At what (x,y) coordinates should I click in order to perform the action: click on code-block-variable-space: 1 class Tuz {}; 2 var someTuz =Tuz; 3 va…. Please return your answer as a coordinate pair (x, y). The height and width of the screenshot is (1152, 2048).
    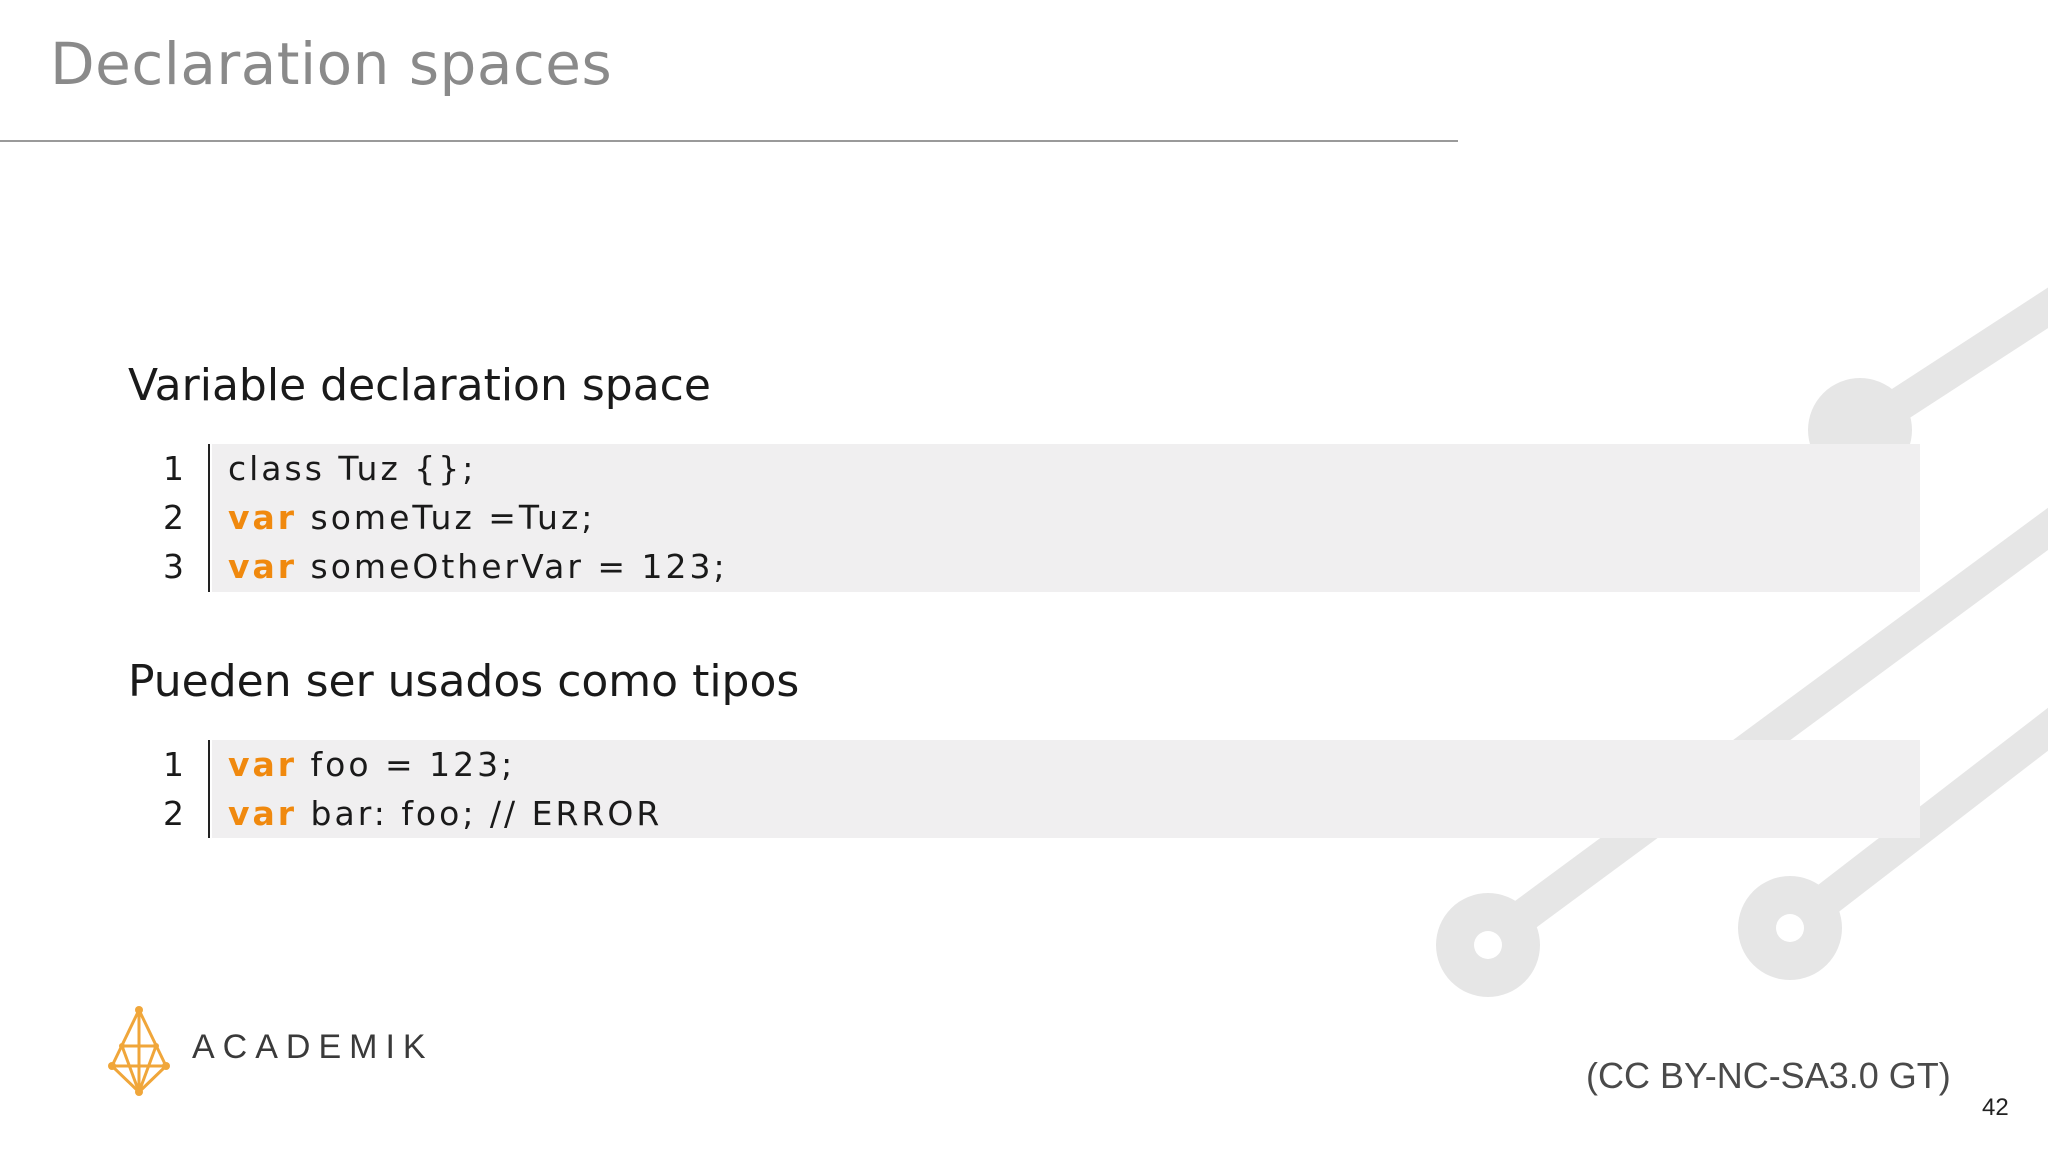
    Looking at the image, I should click on (1024, 518).